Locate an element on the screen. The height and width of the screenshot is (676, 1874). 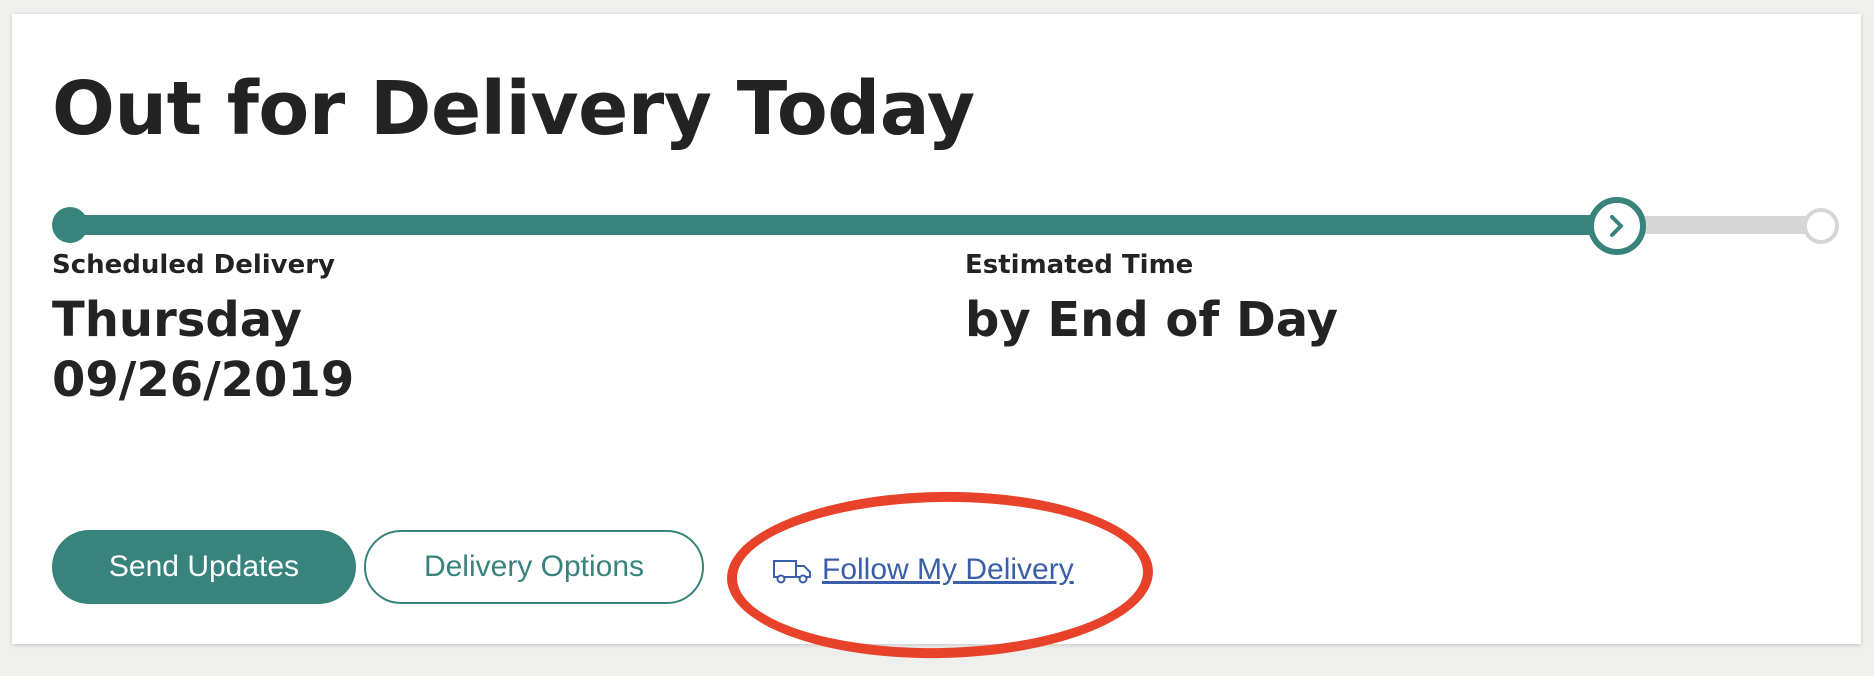
estimated-time-value: by End of Day is located at coordinates (1152, 320).